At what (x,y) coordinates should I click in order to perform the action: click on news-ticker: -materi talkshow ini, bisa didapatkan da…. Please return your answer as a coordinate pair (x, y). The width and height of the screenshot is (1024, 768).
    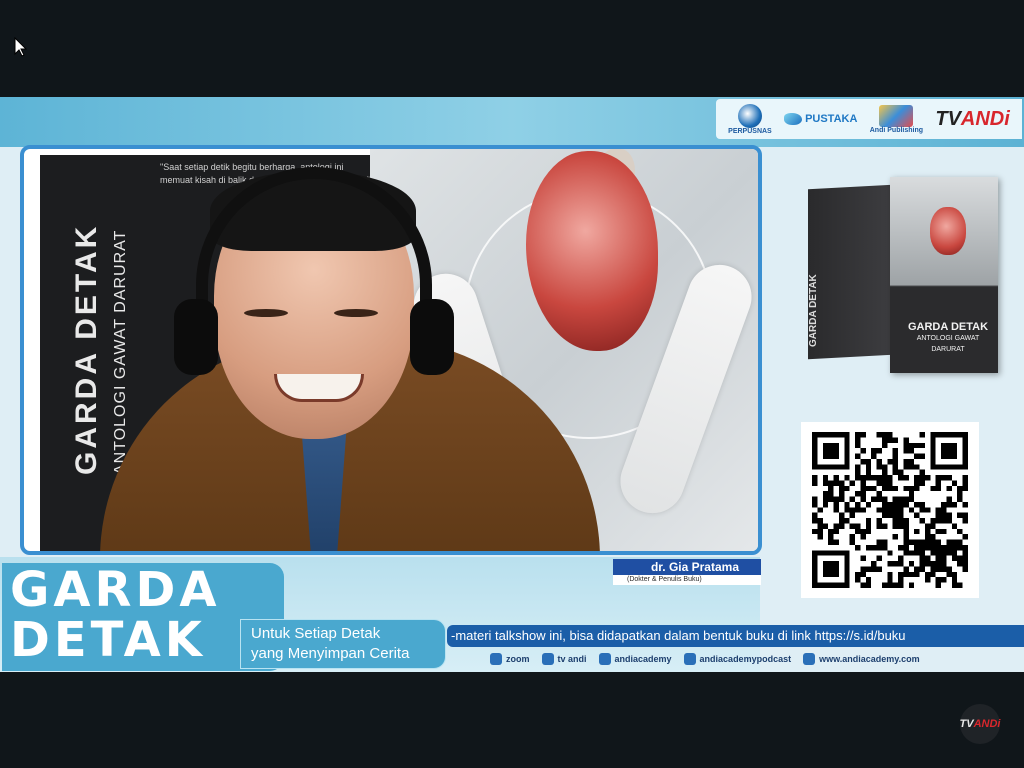
    Looking at the image, I should click on (735, 636).